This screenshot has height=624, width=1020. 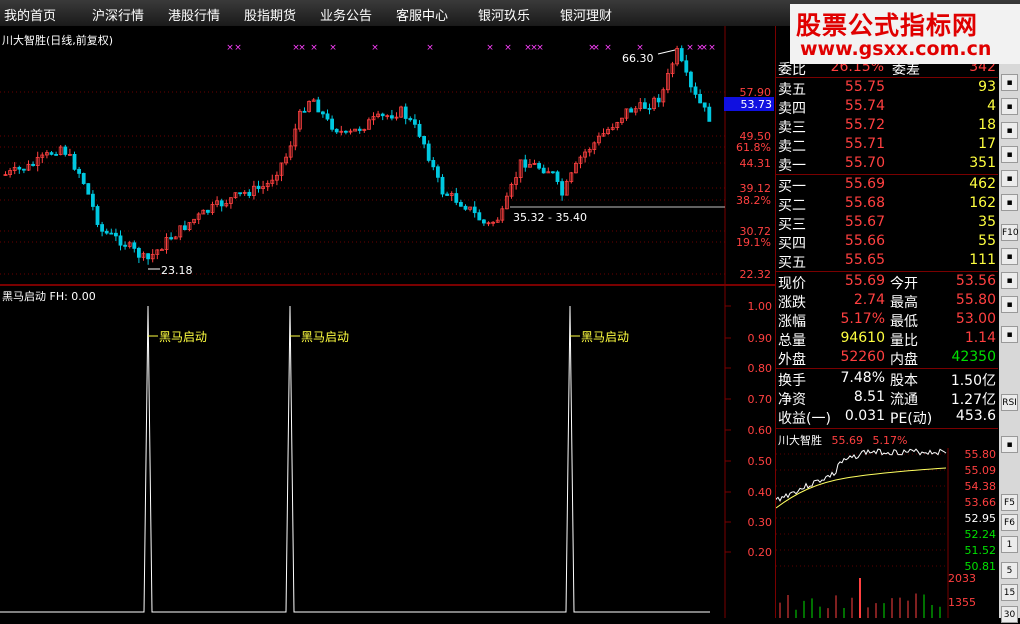 I want to click on stat-value: 2.74, so click(x=869, y=300).